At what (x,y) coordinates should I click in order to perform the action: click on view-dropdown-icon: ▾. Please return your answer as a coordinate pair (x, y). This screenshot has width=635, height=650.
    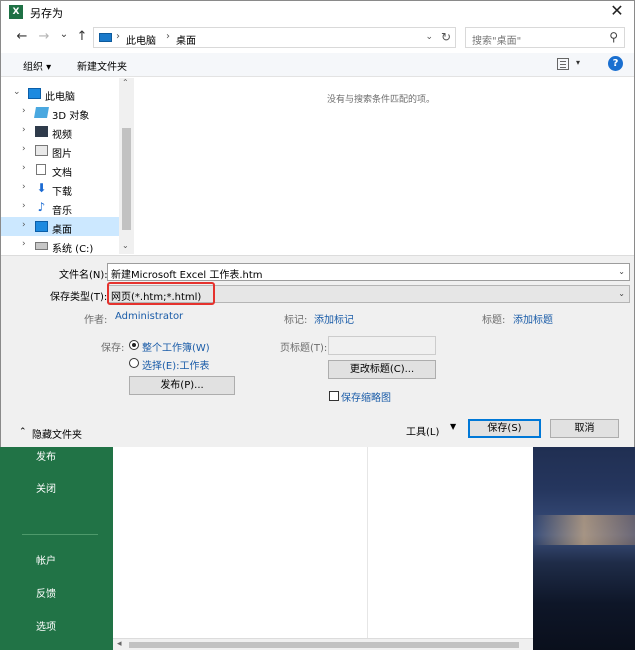
    Looking at the image, I should click on (578, 62).